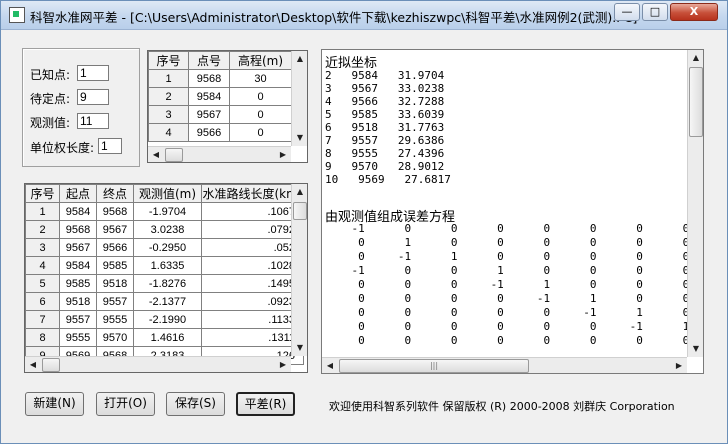 The image size is (728, 444). I want to click on matrix-line: 0 0 0 0 -1 1 0 0, so click(507, 298).